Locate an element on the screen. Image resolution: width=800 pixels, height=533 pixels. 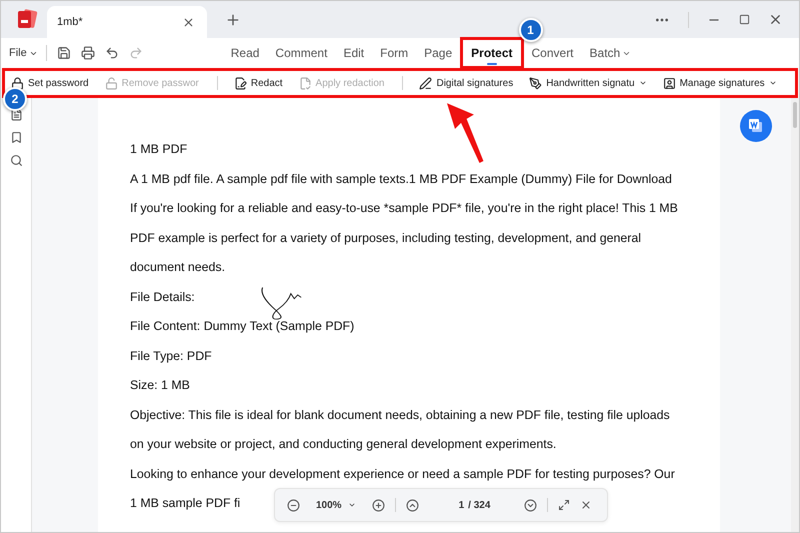
ribbon-tab: Edit is located at coordinates (353, 53).